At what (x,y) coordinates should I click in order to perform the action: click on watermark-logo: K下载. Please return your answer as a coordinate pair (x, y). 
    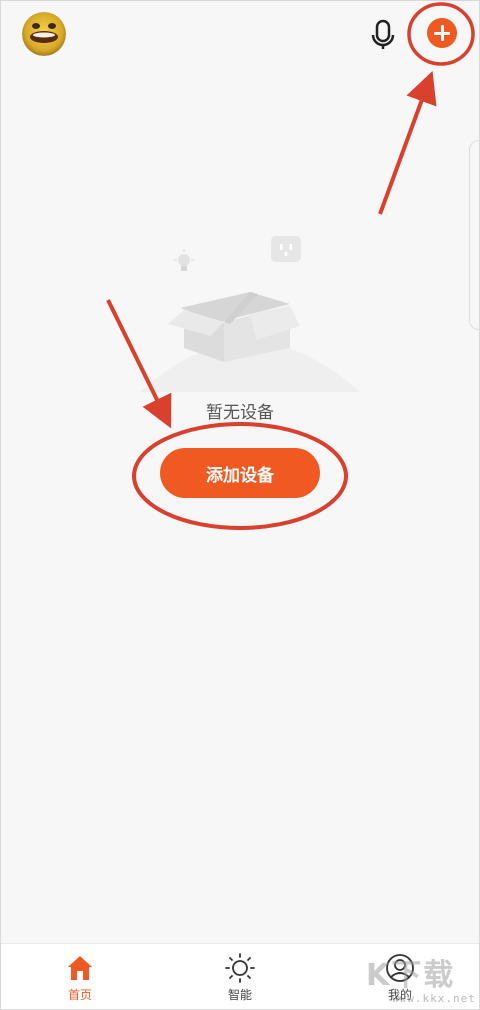
    Looking at the image, I should click on (411, 975).